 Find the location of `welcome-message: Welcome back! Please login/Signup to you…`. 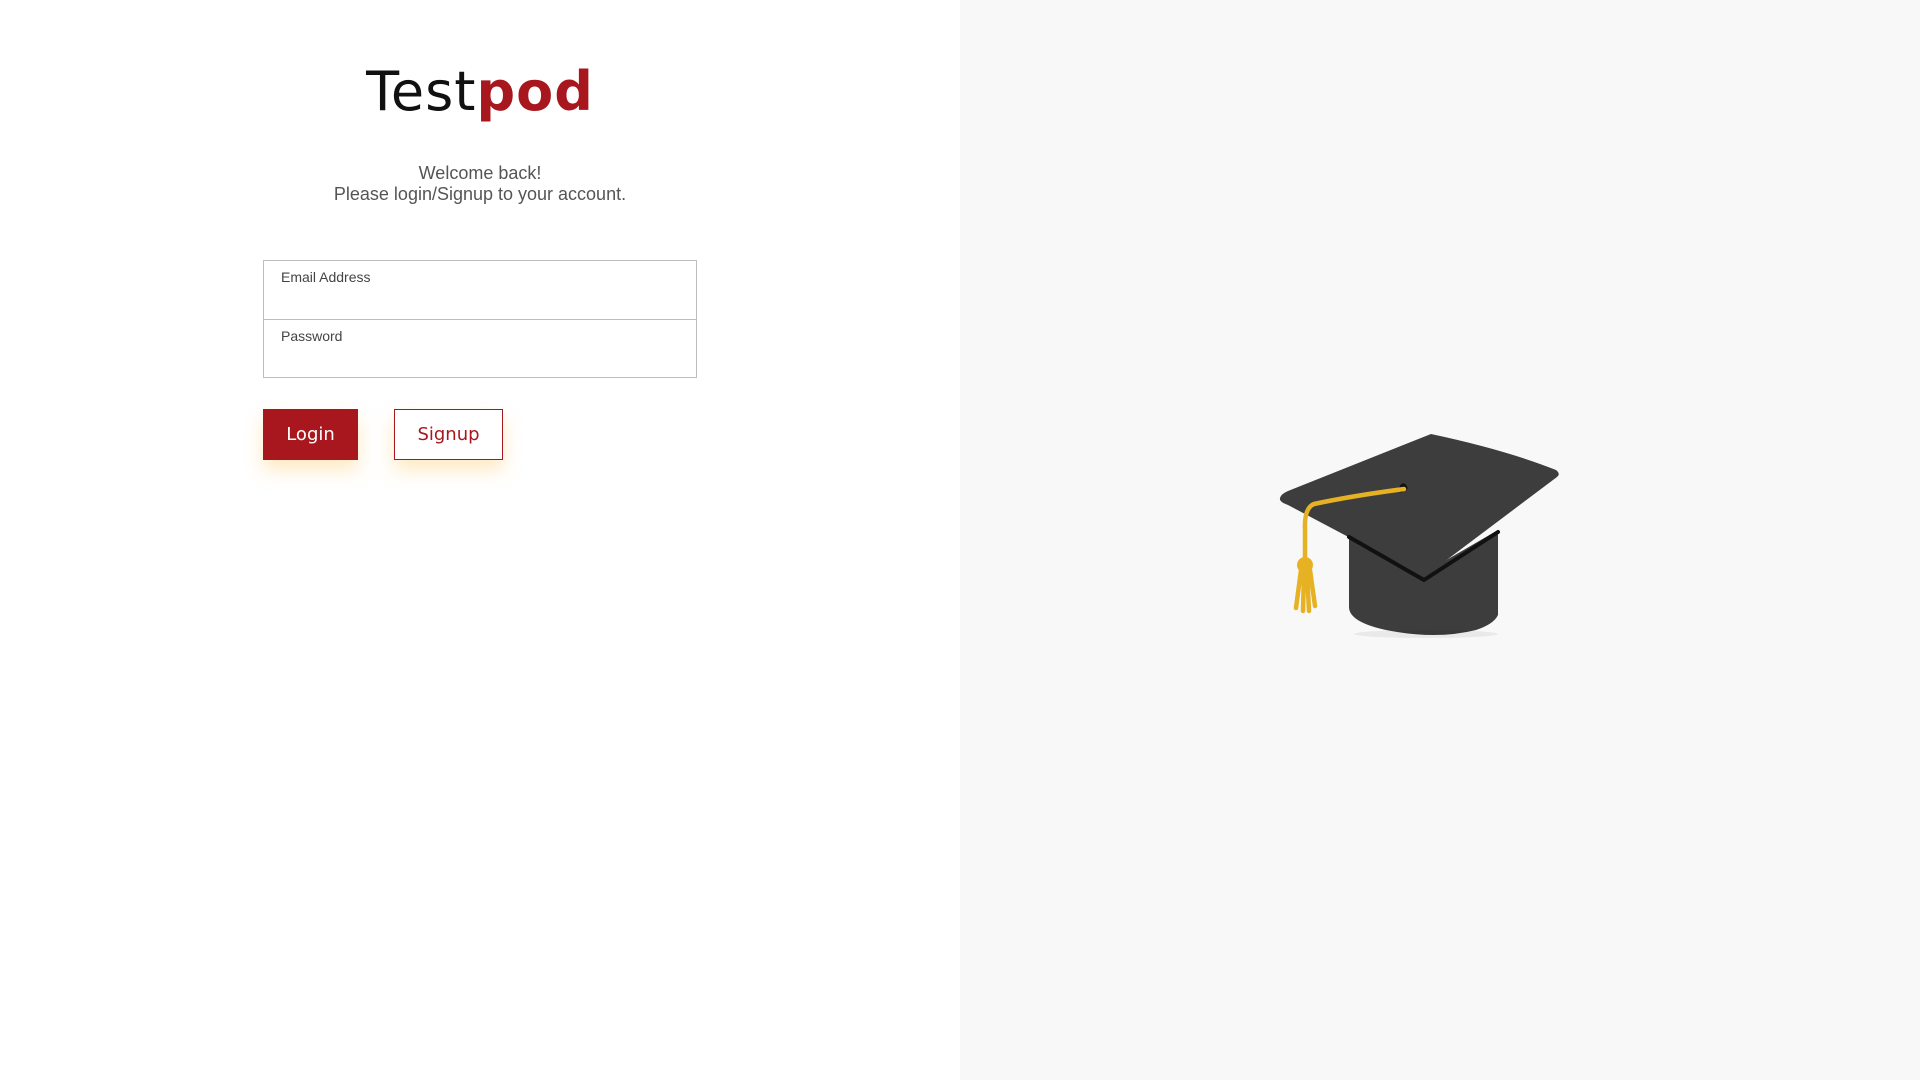

welcome-message: Welcome back! Please login/Signup to you… is located at coordinates (480, 184).